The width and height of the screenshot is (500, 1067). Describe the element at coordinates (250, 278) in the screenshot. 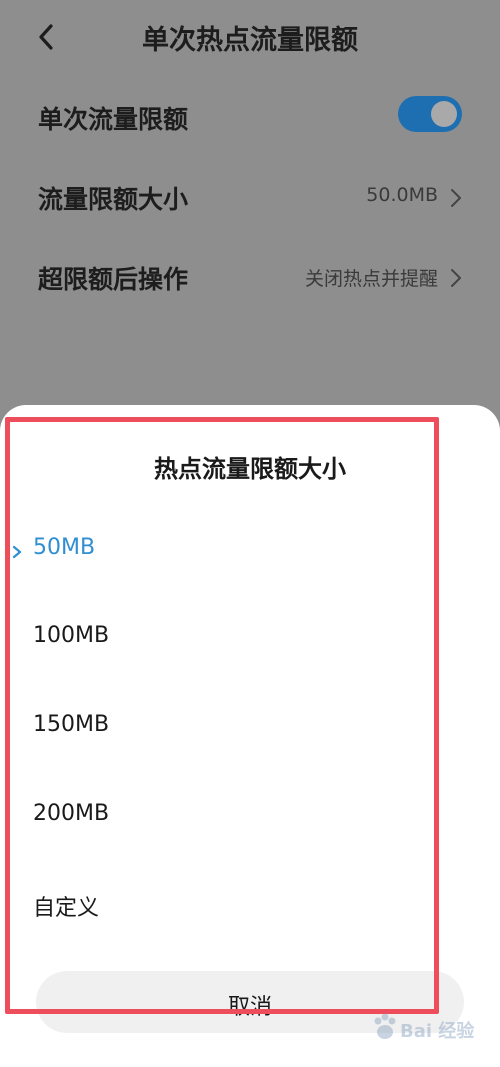

I see `over-action-row: 超限额后操作 关闭热点并提醒` at that location.